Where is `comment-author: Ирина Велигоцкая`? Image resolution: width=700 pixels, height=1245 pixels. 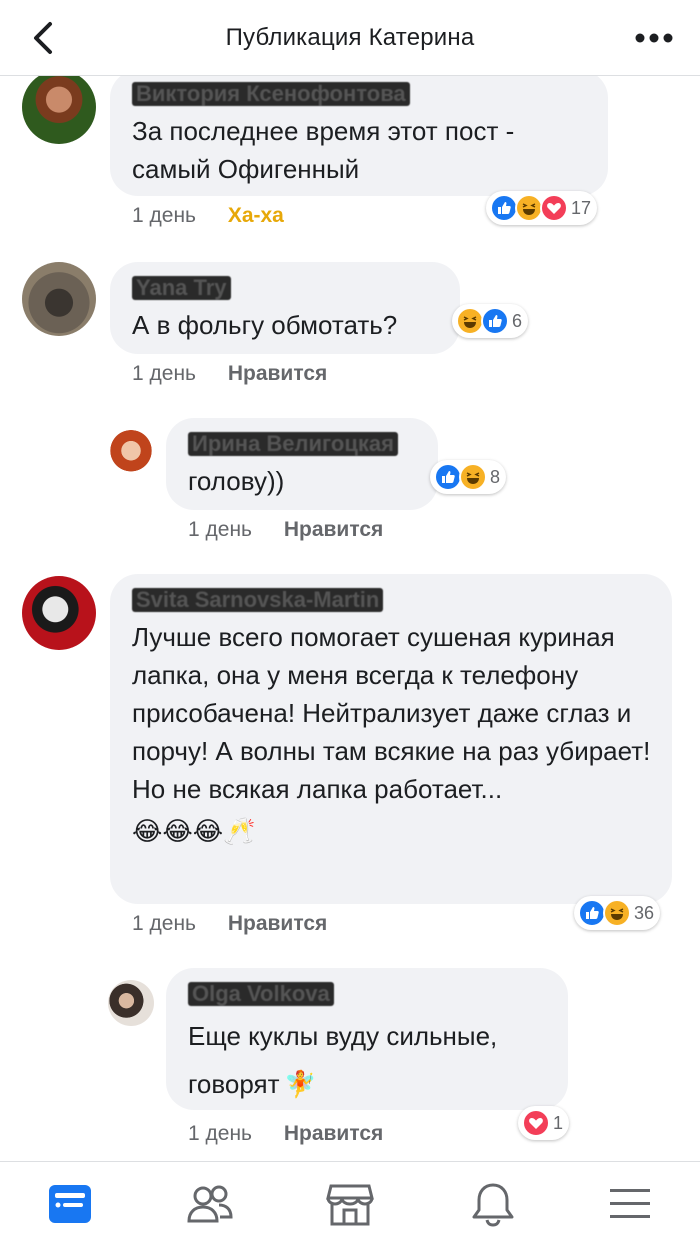 comment-author: Ирина Велигоцкая is located at coordinates (293, 444).